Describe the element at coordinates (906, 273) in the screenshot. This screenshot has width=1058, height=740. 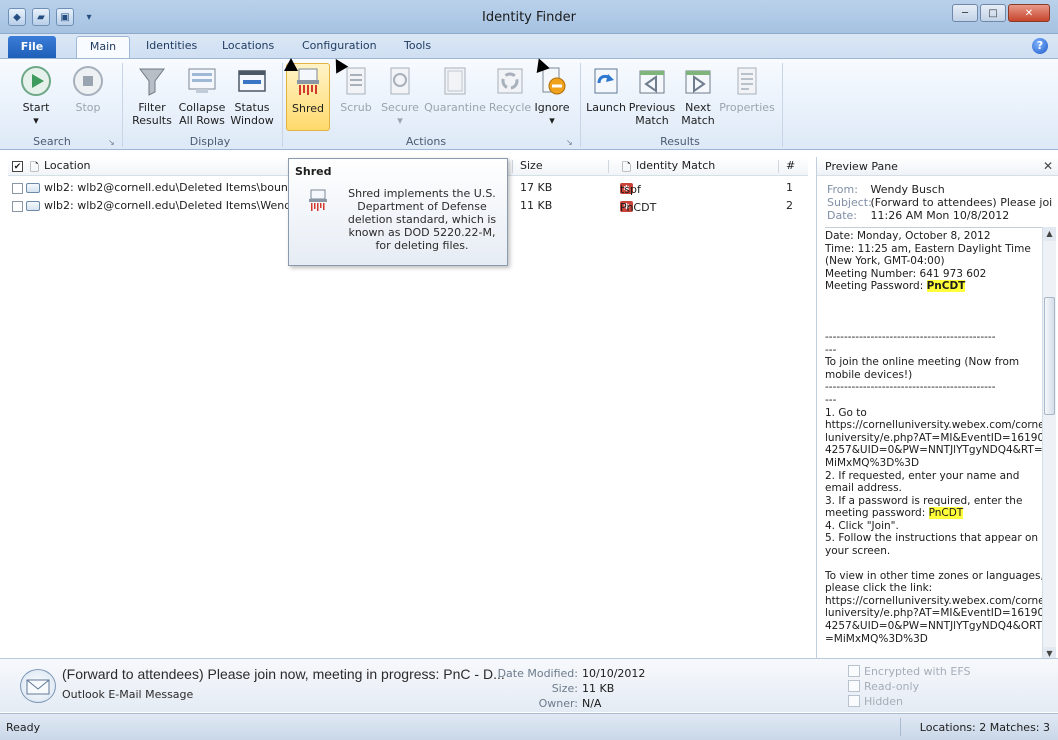
I see `body-line: Meeting Number: 641 973 602` at that location.